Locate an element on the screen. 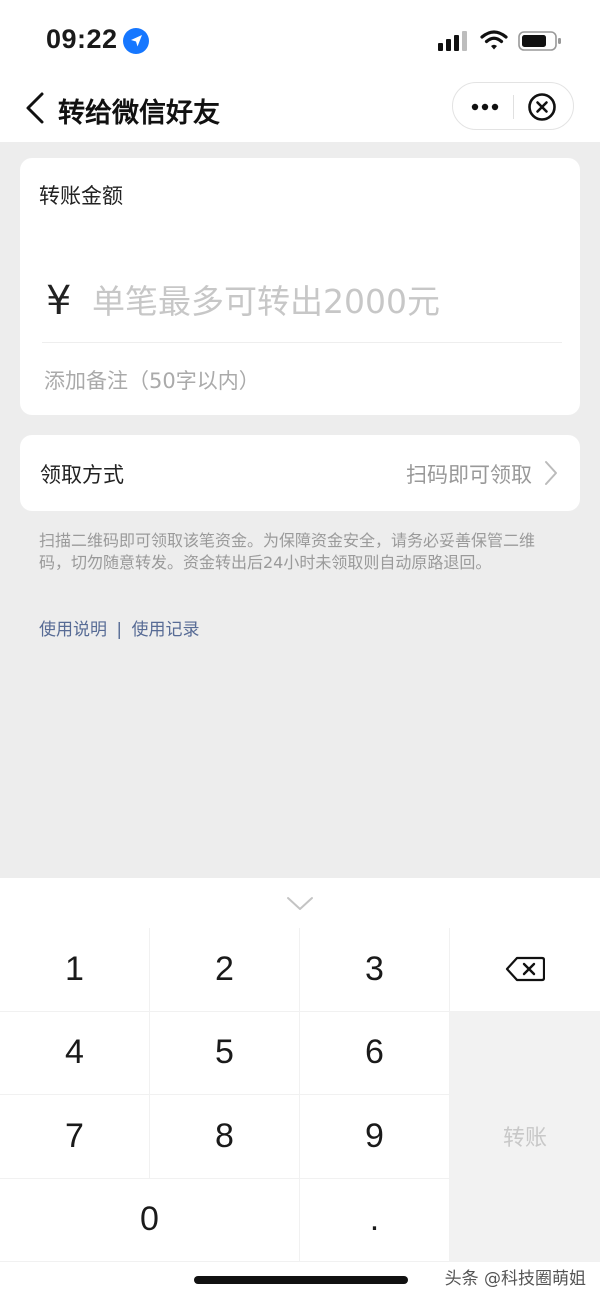 This screenshot has height=1298, width=600. more-dots-icon is located at coordinates (485, 107).